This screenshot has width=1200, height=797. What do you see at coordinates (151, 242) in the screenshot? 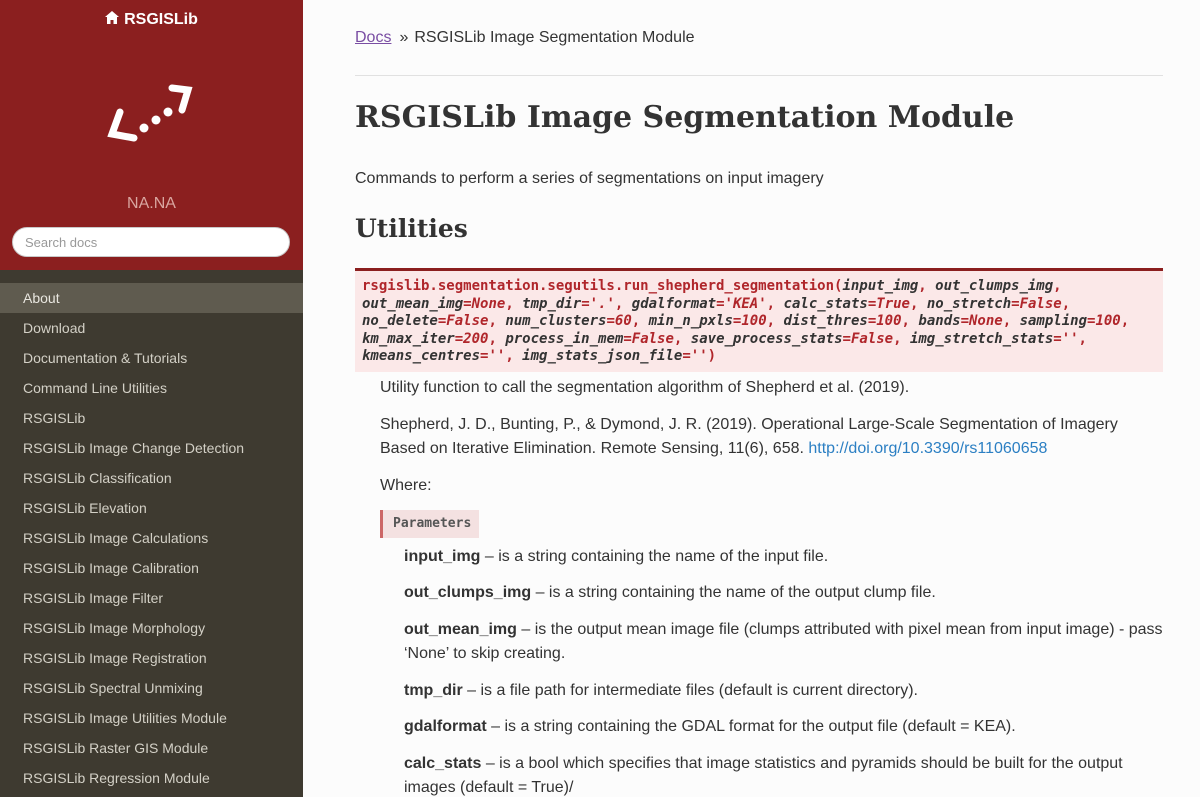
I see `search-input` at bounding box center [151, 242].